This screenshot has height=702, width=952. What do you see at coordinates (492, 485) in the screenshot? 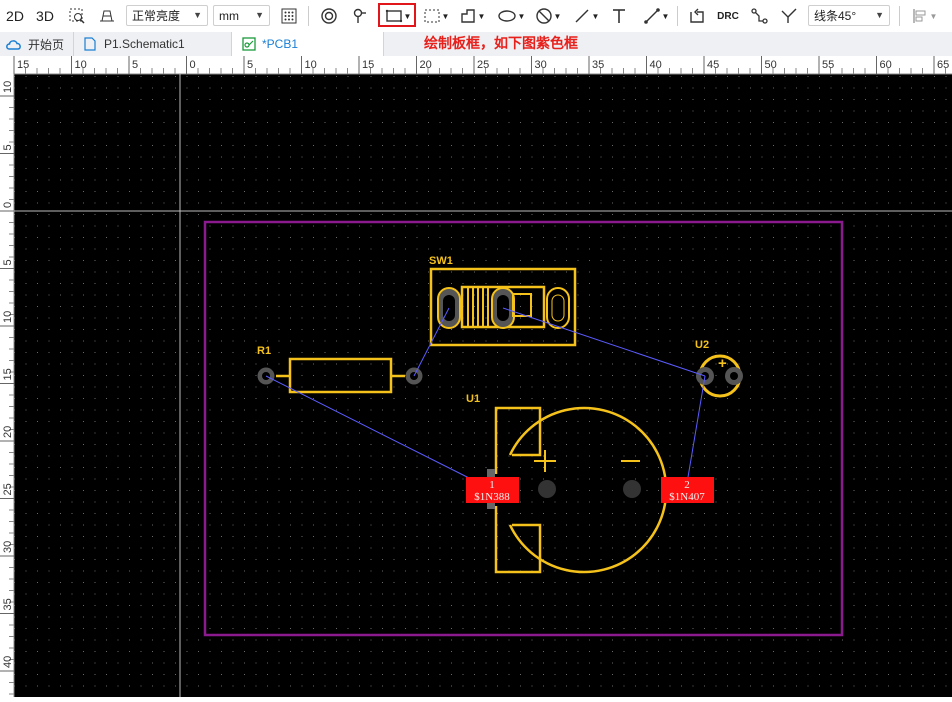
I see `pad-number: 1` at bounding box center [492, 485].